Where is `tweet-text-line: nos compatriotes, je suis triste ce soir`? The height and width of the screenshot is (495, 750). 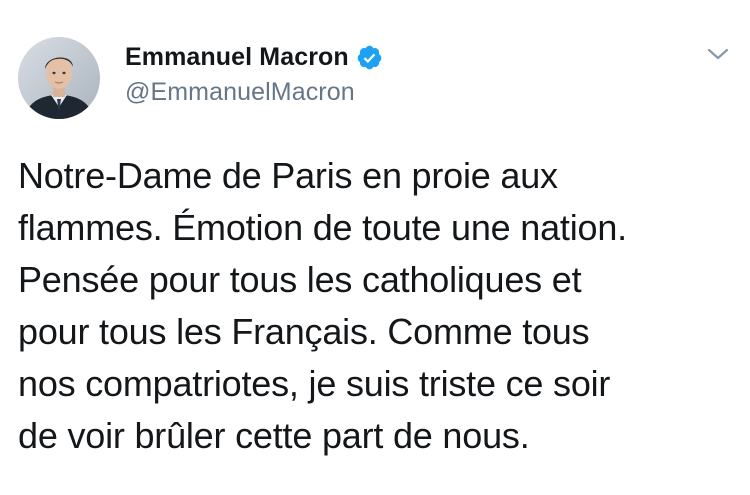 tweet-text-line: nos compatriotes, je suis triste ce soir is located at coordinates (314, 383).